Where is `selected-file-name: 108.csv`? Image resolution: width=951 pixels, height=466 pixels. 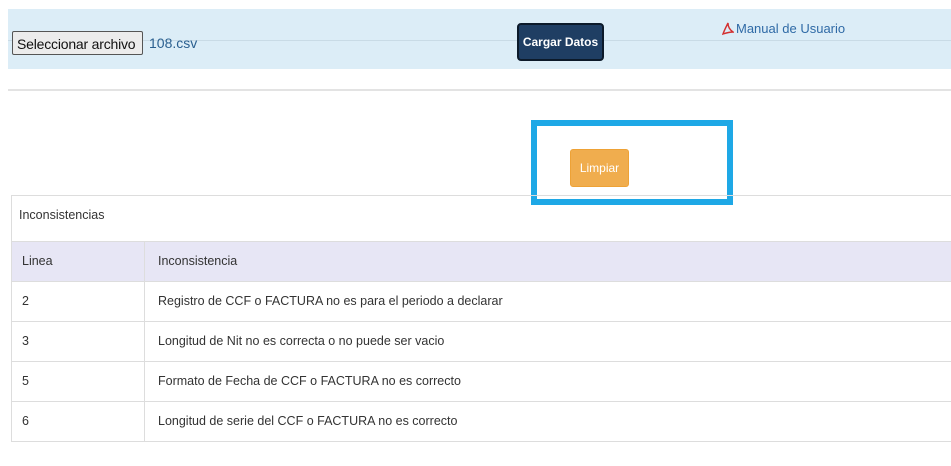
selected-file-name: 108.csv is located at coordinates (173, 43).